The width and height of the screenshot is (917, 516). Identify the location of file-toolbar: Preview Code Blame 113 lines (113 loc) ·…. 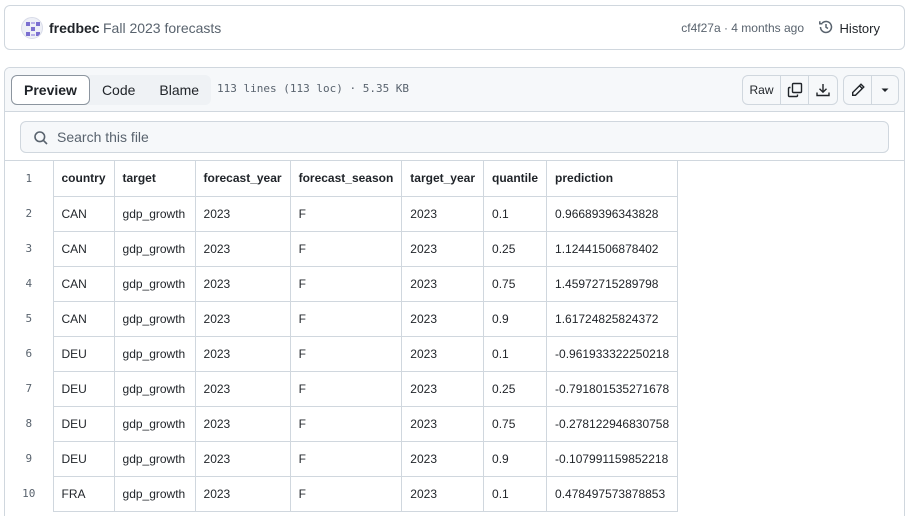
(454, 90).